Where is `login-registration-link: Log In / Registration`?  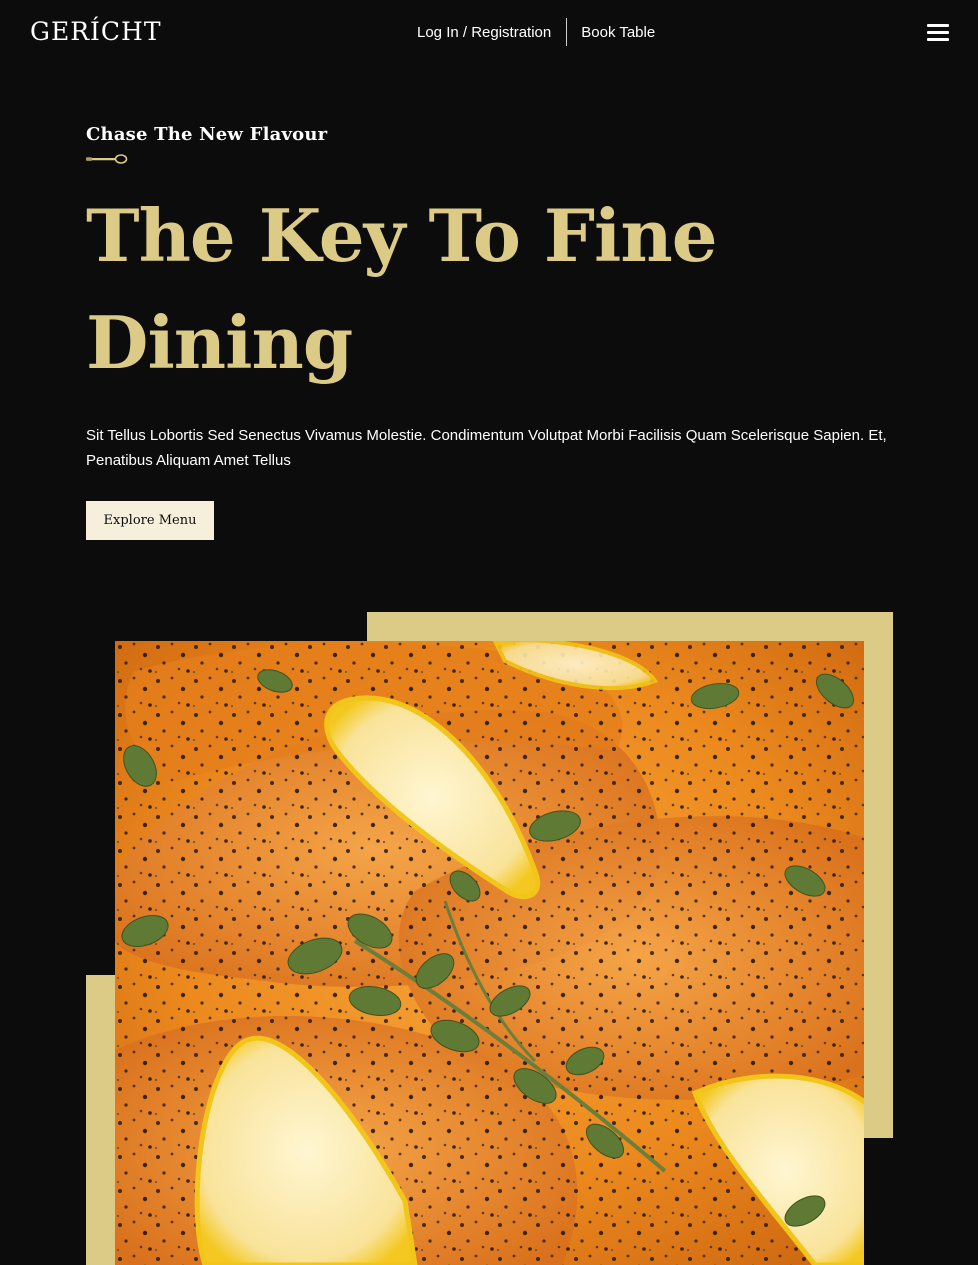
login-registration-link: Log In / Registration is located at coordinates (484, 32).